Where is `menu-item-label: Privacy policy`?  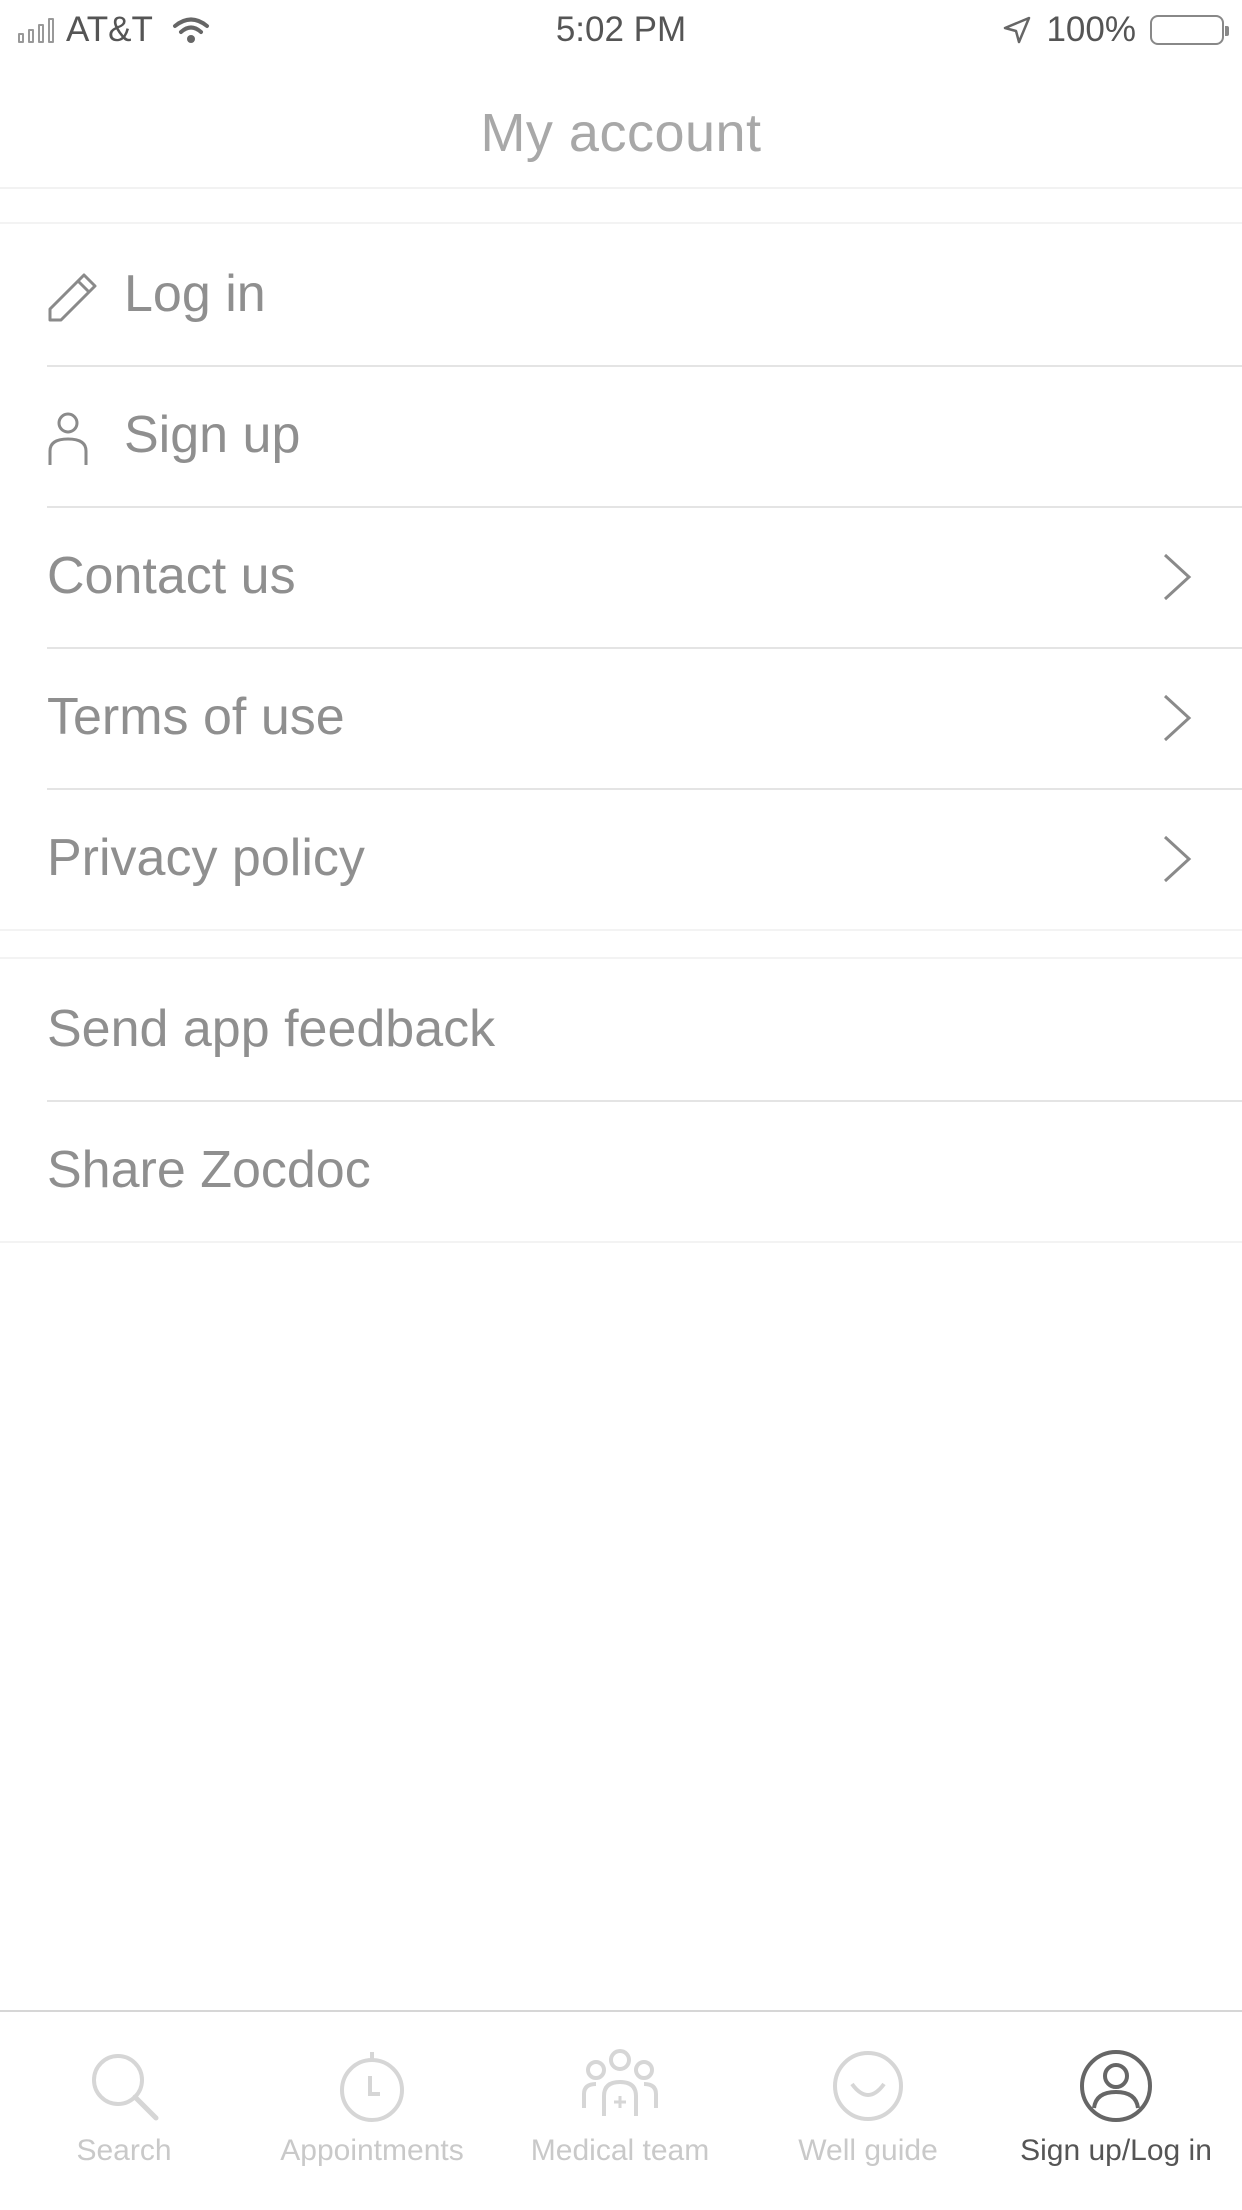 menu-item-label: Privacy policy is located at coordinates (206, 858).